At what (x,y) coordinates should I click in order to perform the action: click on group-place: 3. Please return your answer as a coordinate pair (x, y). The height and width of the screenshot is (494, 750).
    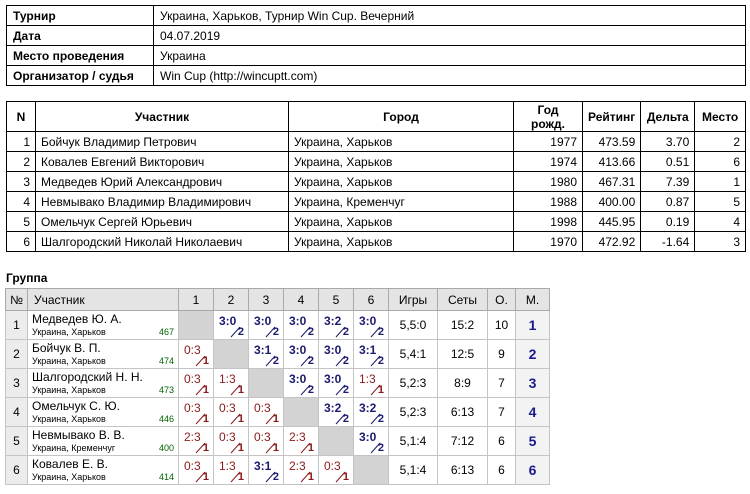
    Looking at the image, I should click on (532, 383).